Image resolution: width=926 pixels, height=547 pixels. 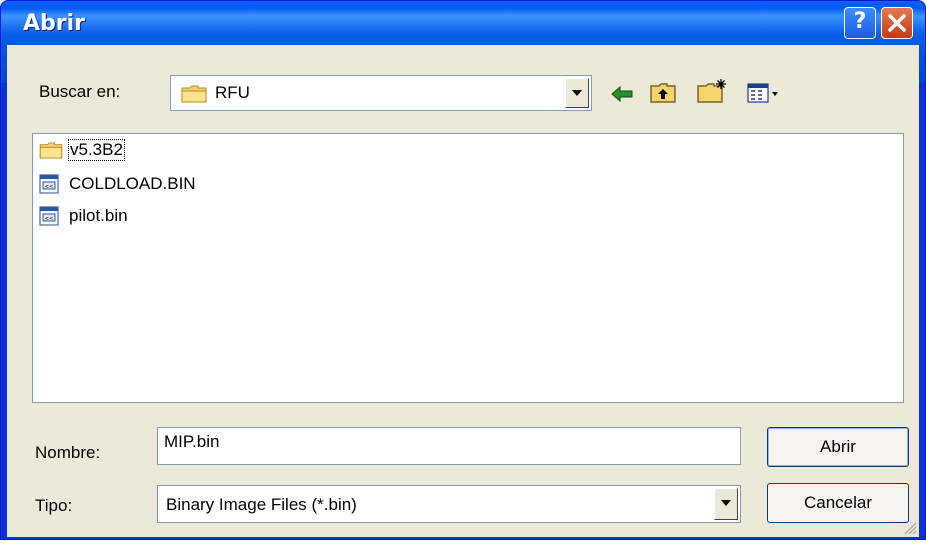 What do you see at coordinates (663, 93) in the screenshot?
I see `up-folder-icon` at bounding box center [663, 93].